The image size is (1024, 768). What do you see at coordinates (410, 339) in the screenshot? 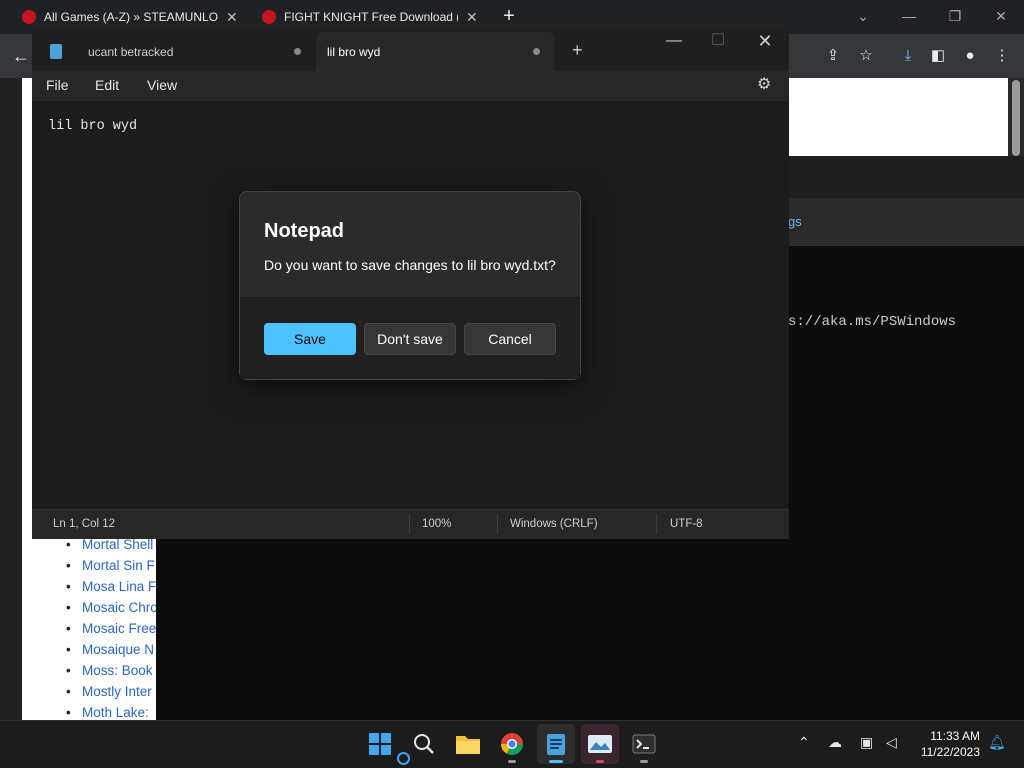
I see `dont-save-button: Don't save` at bounding box center [410, 339].